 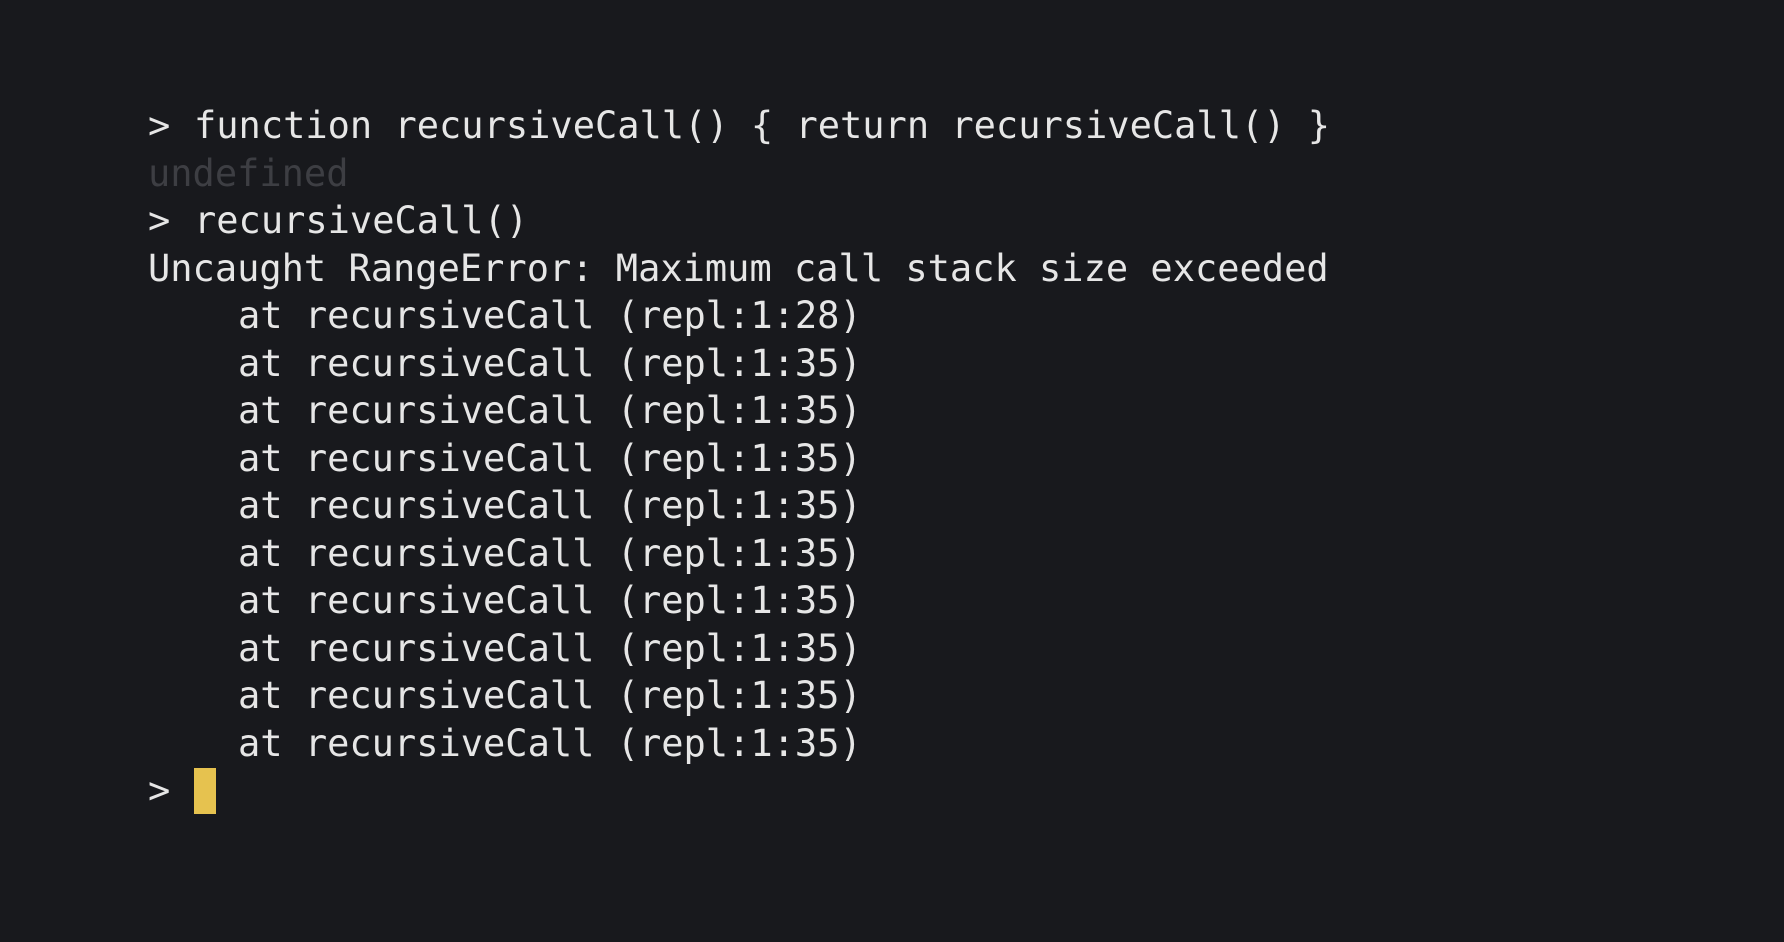 I want to click on text-cursor, so click(x=205, y=790).